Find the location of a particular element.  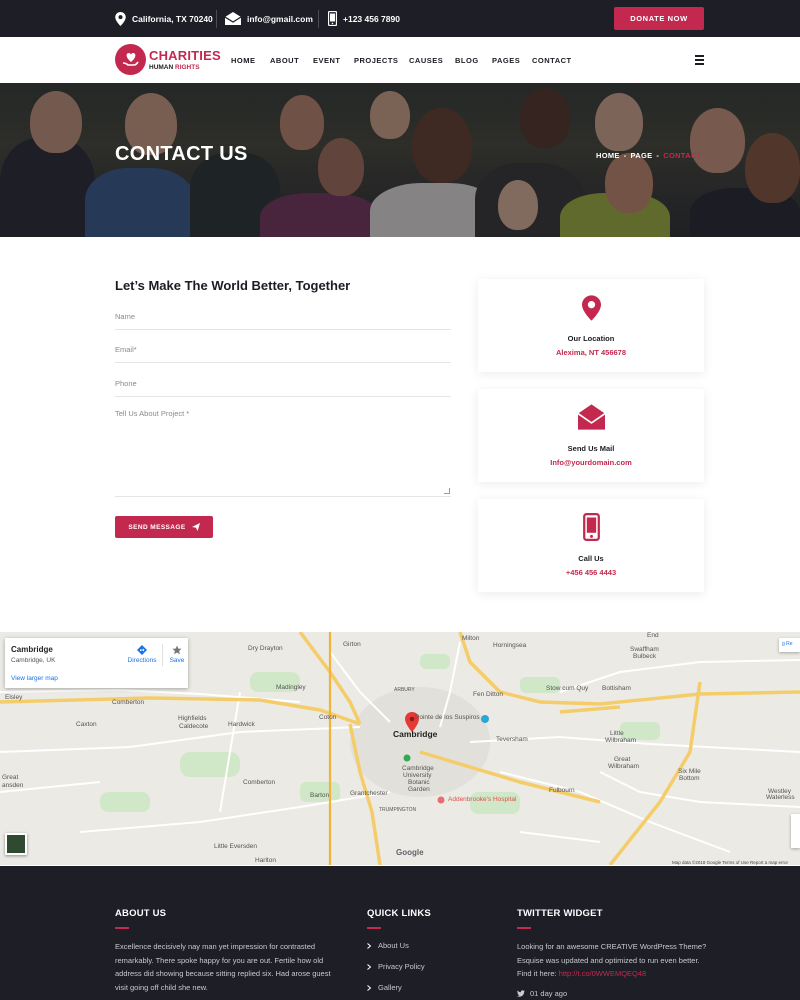

footer-link-gallery: Gallery is located at coordinates (384, 987).